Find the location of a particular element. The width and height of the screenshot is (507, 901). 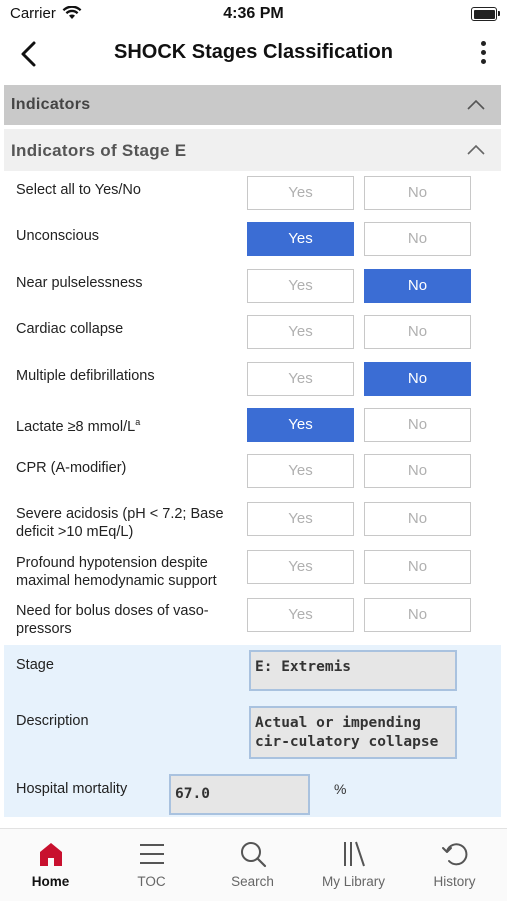

stage-e-header-label: Indicators of Stage E is located at coordinates (99, 150).